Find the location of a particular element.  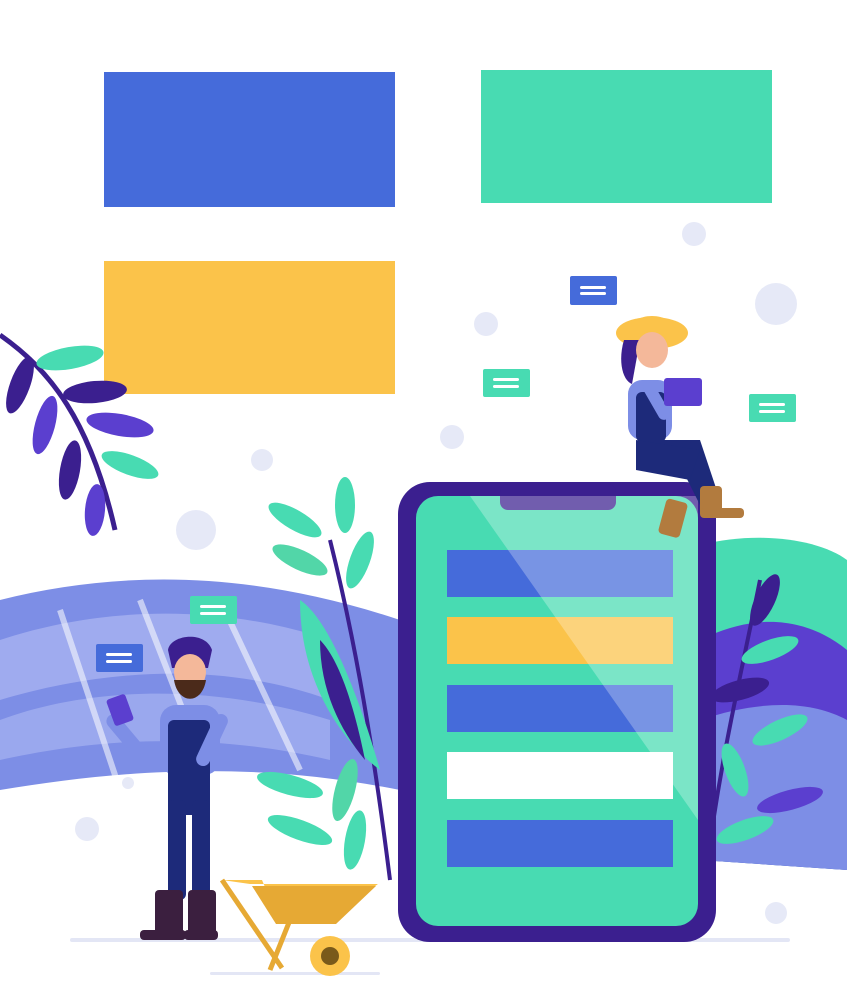

wheelbarrow-icon is located at coordinates (298, 927).